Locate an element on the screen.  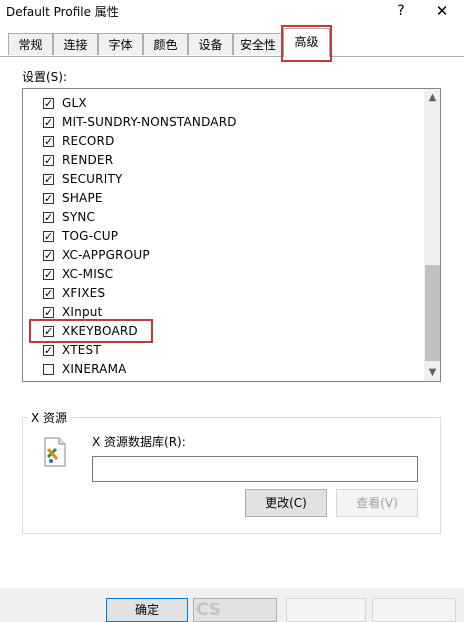
tab-color: 颜色 is located at coordinates (165, 44).